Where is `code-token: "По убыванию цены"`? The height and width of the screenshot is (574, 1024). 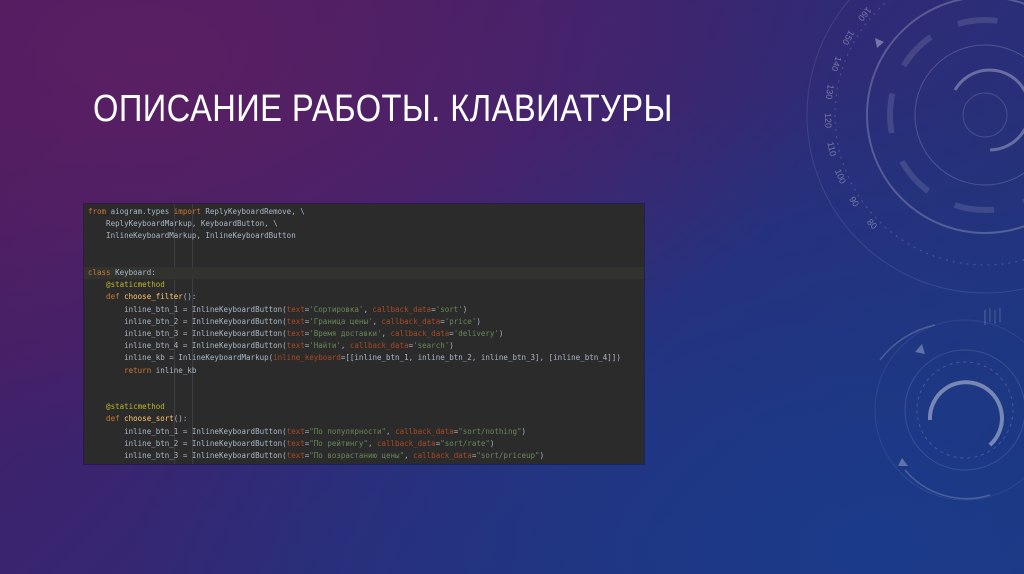 code-token: "По убыванию цены" is located at coordinates (349, 463).